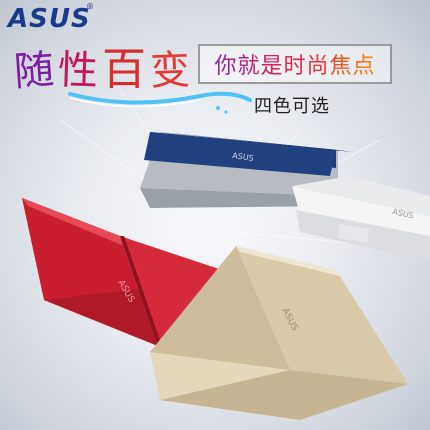 The width and height of the screenshot is (430, 430). What do you see at coordinates (36, 71) in the screenshot?
I see `headline-char: 随` at bounding box center [36, 71].